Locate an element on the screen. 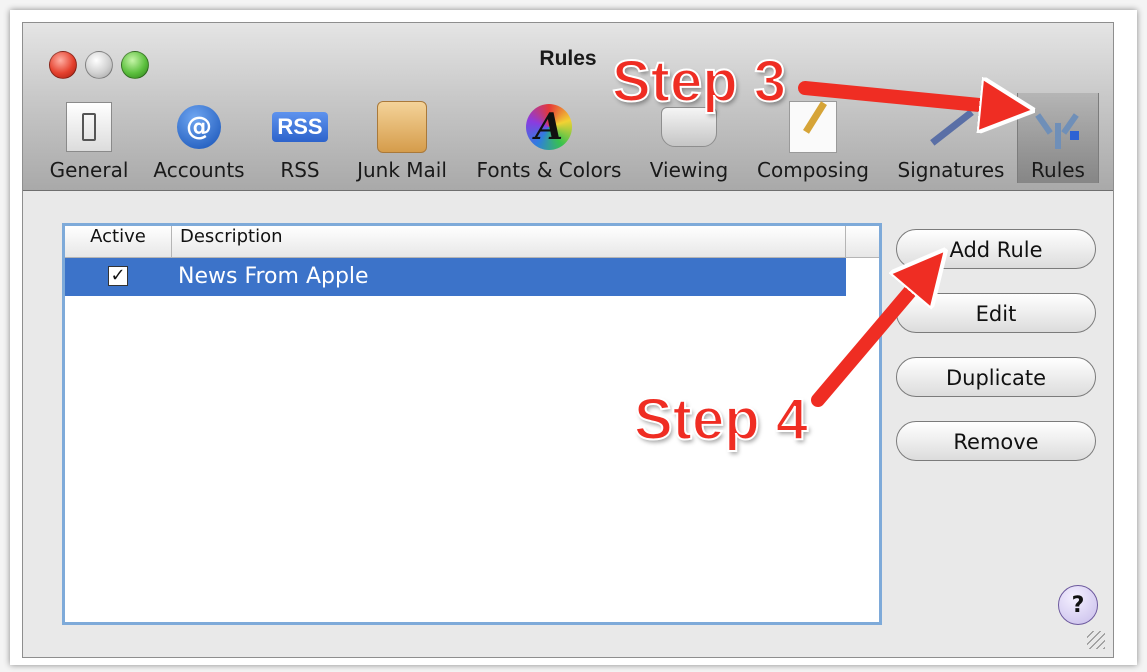 This screenshot has width=1147, height=672. step3-arrow is located at coordinates (904, 98).